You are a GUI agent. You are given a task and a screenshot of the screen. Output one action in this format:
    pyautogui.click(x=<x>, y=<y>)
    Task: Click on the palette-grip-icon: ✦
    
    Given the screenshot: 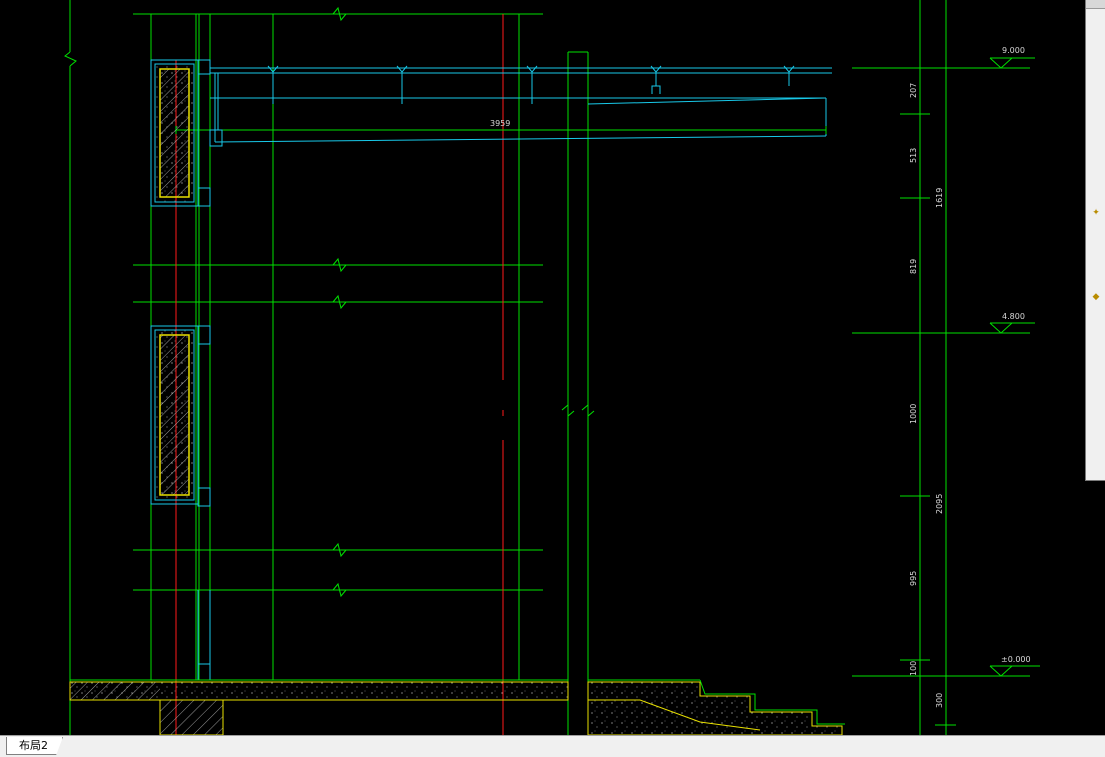 What is the action you would take?
    pyautogui.click(x=1096, y=213)
    